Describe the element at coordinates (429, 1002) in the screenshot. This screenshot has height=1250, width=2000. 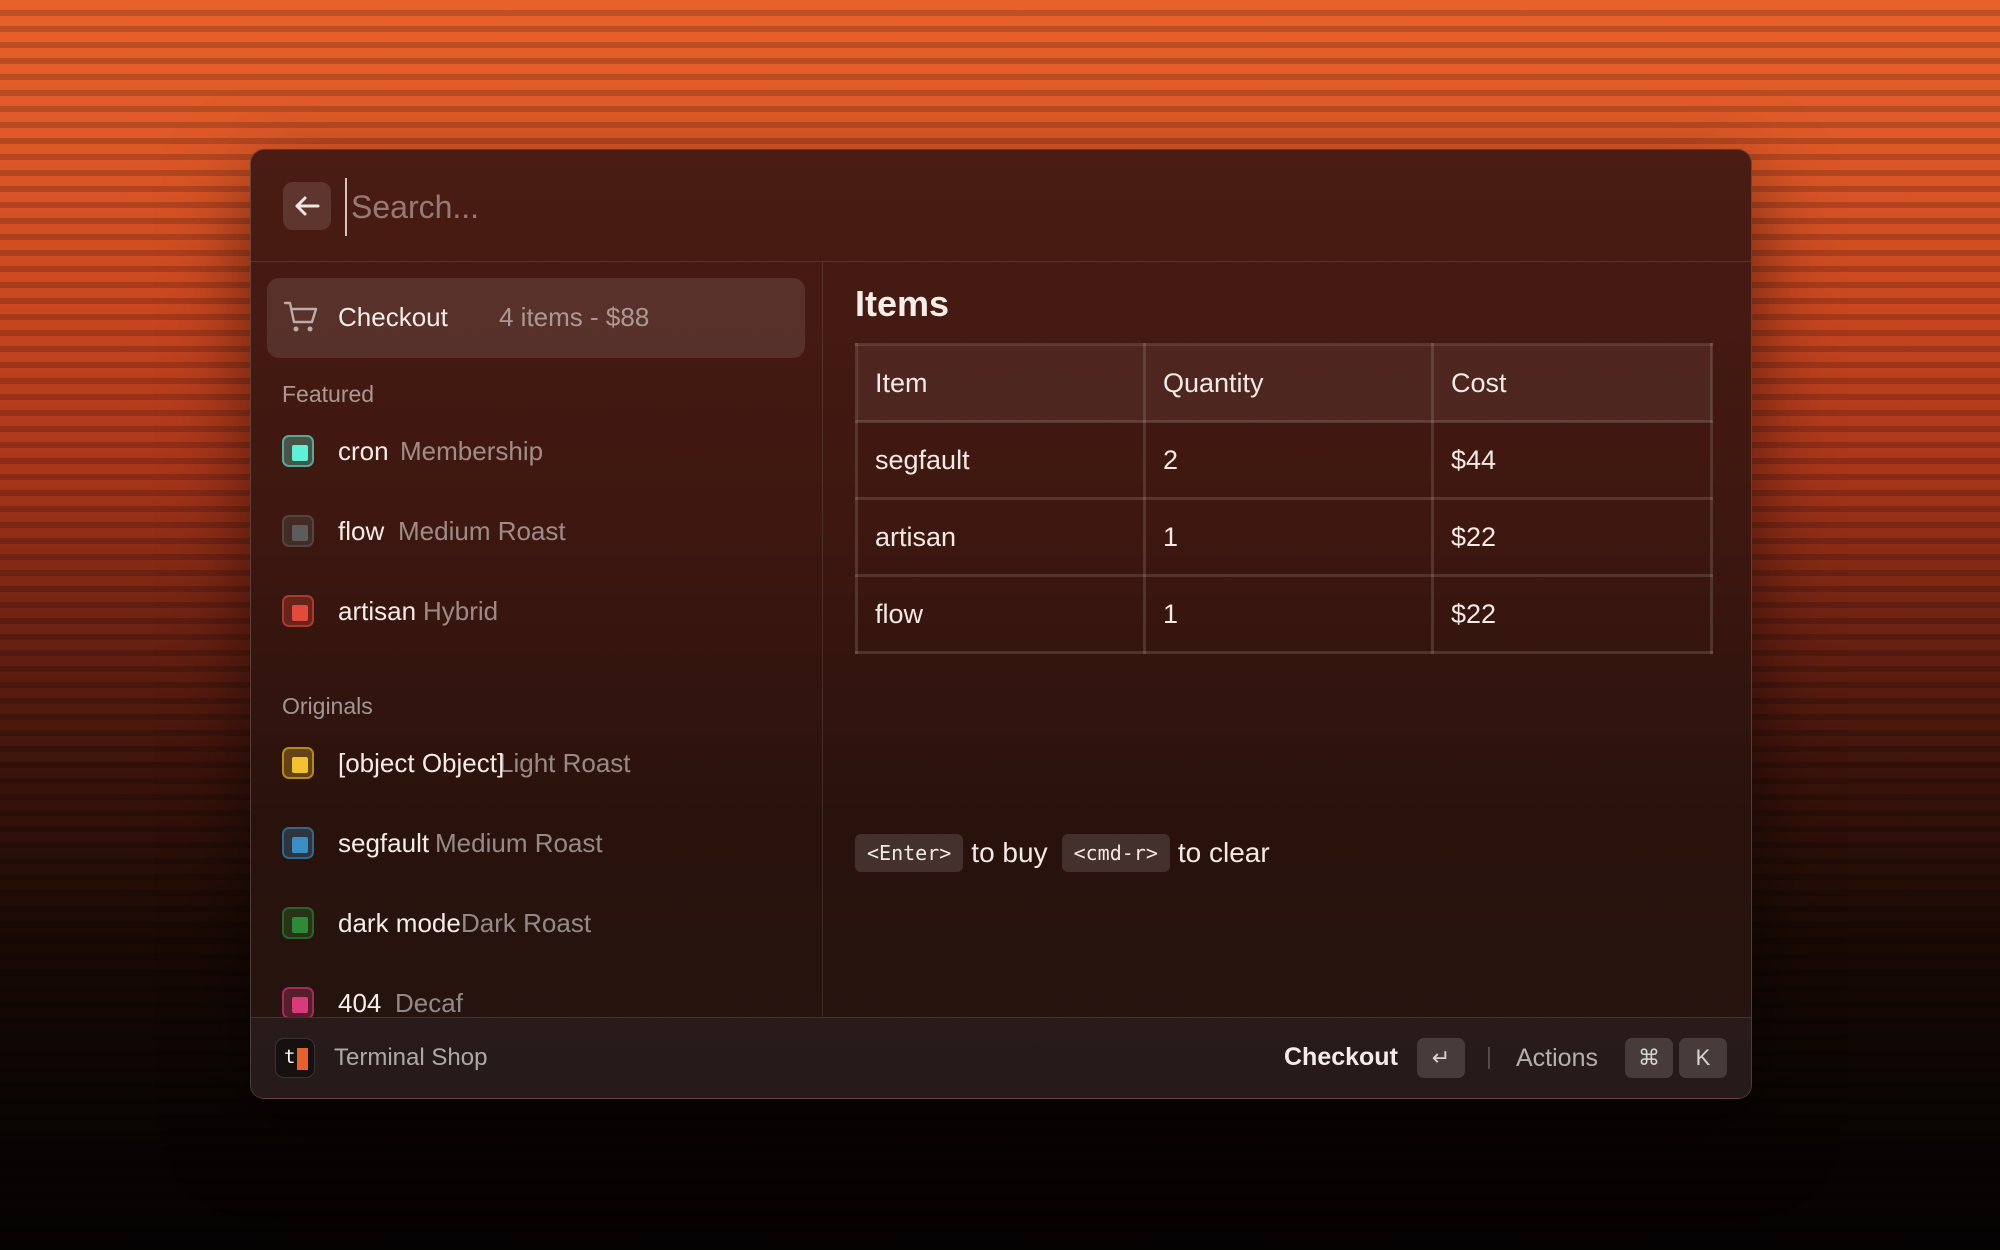
I see `product-type: Decaf` at that location.